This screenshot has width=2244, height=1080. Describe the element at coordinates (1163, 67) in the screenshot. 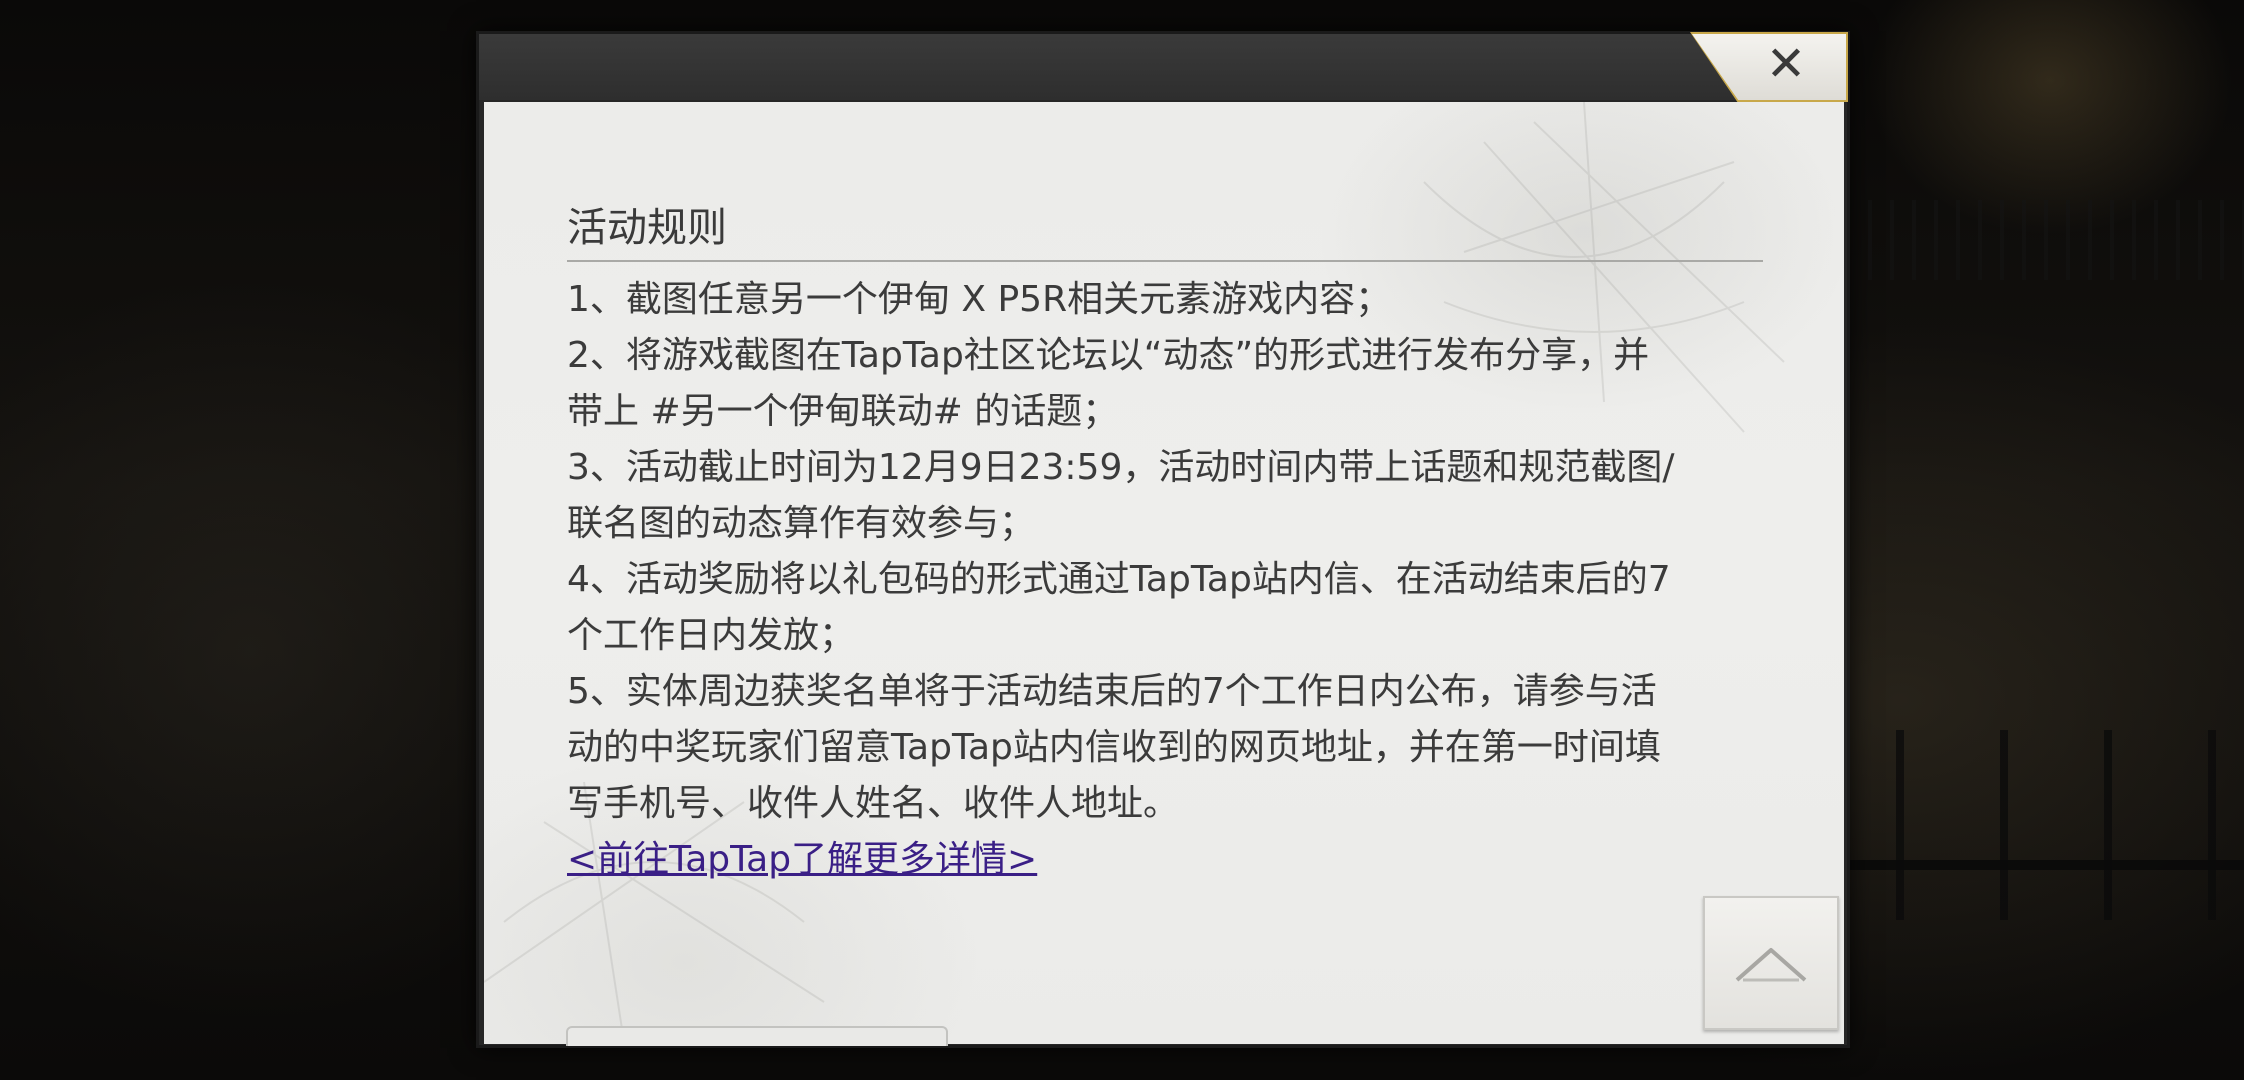

I see `dialog-header-bar` at that location.